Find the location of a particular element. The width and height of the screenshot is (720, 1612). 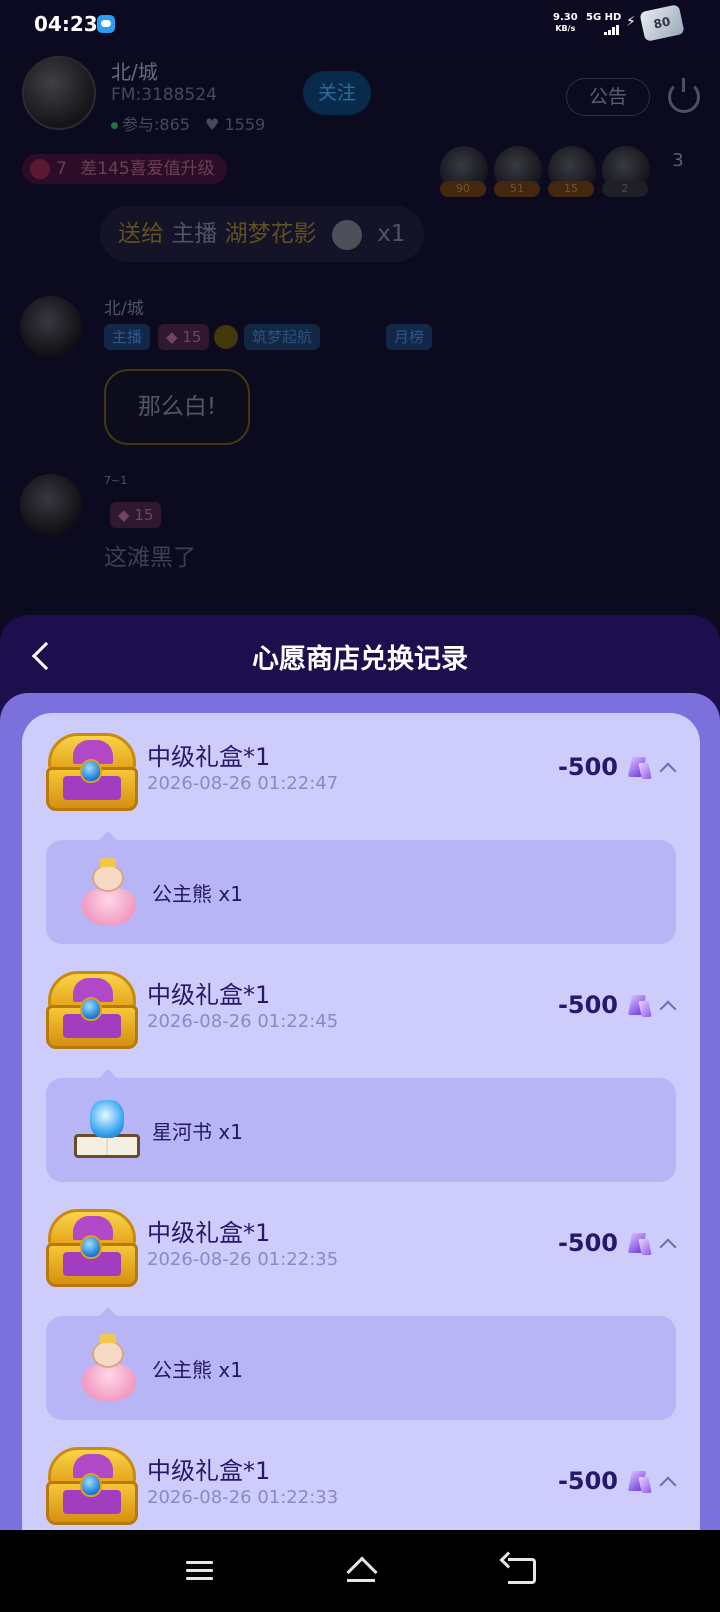

record-item: 中级礼盒*1 2026-08-26 01:22:47 -500 公主熊 x1 is located at coordinates (361, 832).